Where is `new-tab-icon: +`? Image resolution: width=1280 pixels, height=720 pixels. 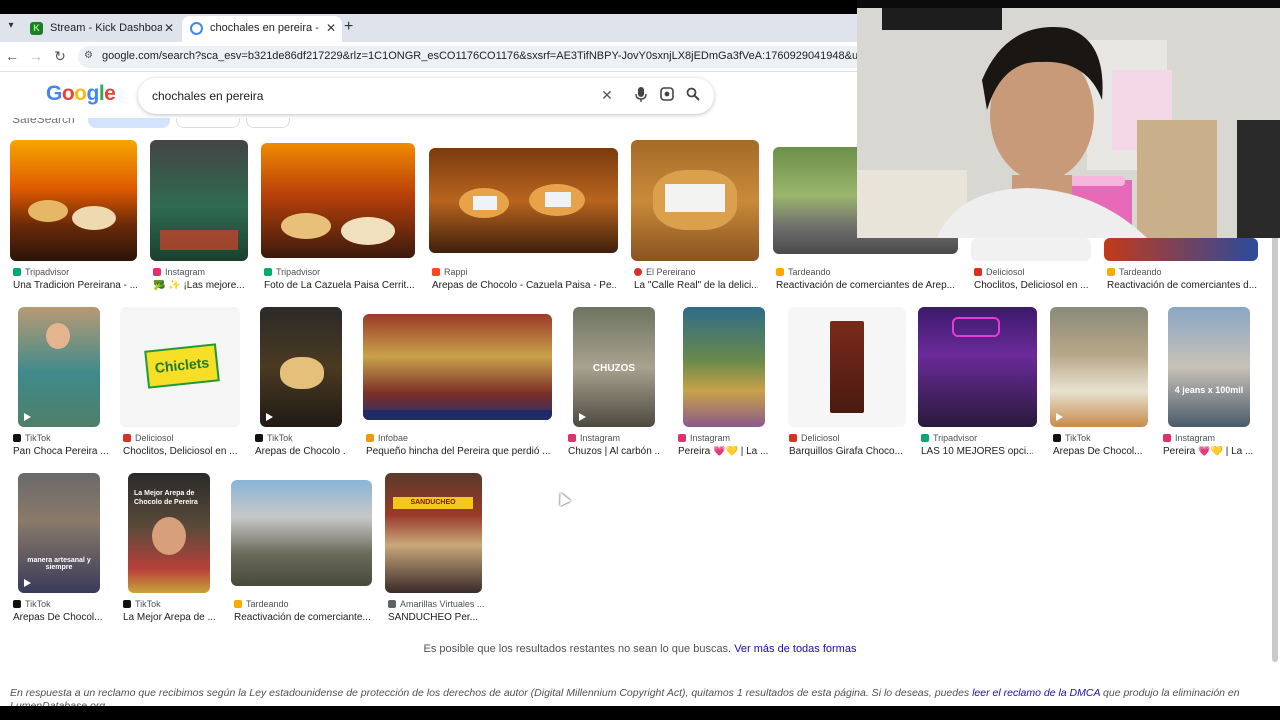
new-tab-icon: + is located at coordinates (348, 27).